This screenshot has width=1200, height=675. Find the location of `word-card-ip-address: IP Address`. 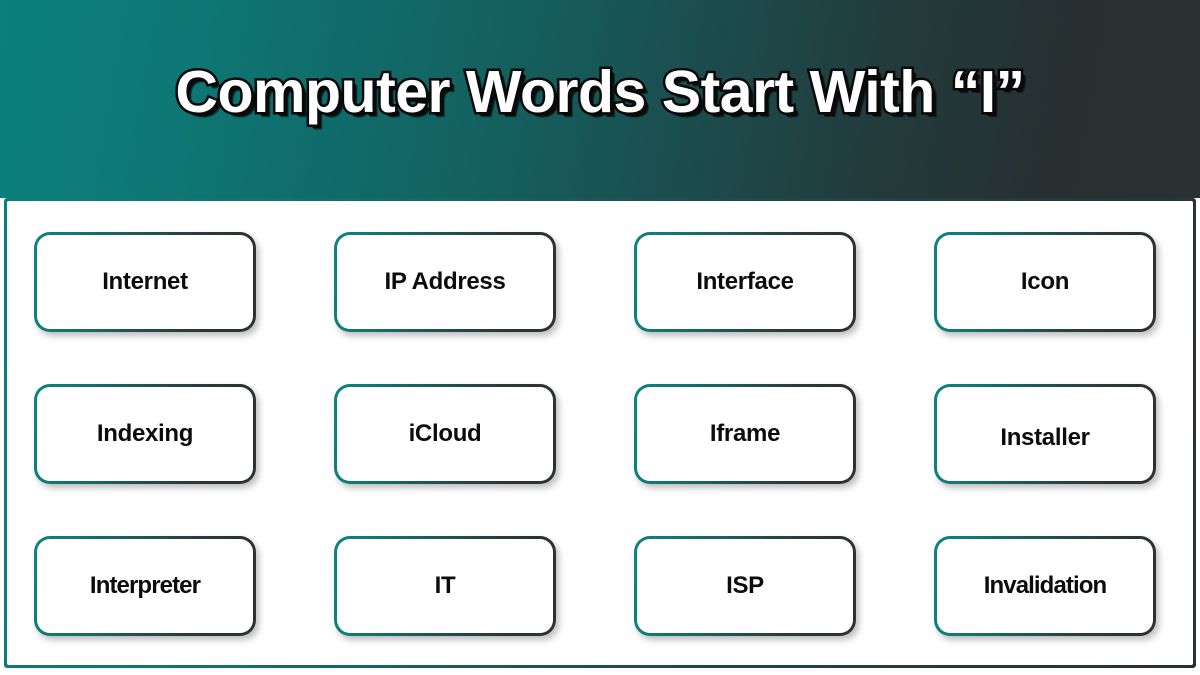

word-card-ip-address: IP Address is located at coordinates (445, 282).